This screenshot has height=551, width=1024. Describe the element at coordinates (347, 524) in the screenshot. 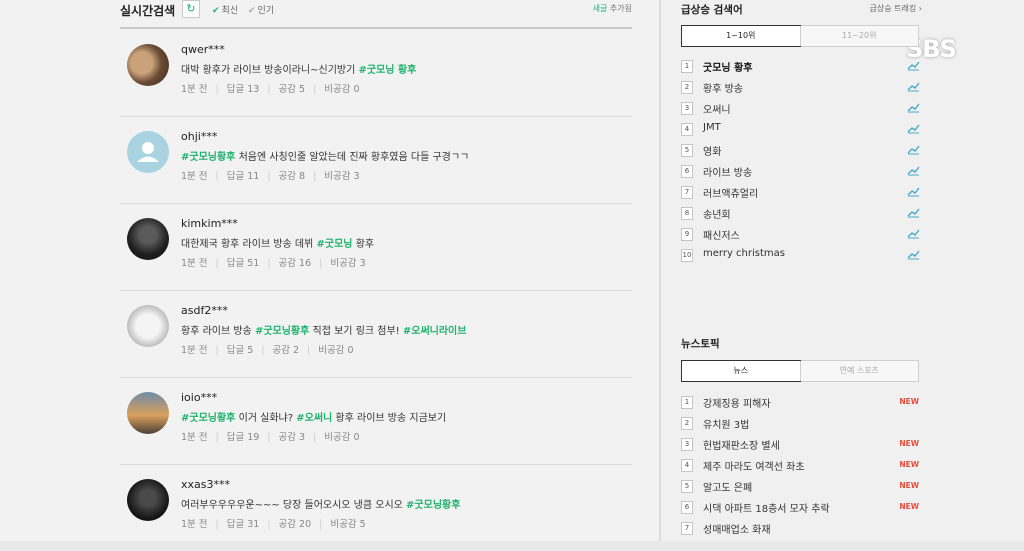

I see `dislike-count: 비공감 5` at that location.